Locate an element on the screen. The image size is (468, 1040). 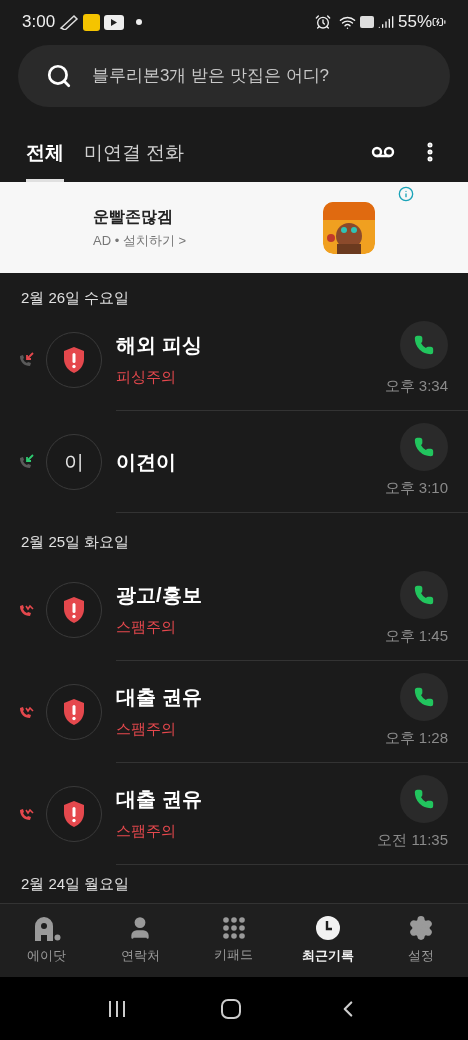
nav-tab: 에이닷 is located at coordinates (47, 940).